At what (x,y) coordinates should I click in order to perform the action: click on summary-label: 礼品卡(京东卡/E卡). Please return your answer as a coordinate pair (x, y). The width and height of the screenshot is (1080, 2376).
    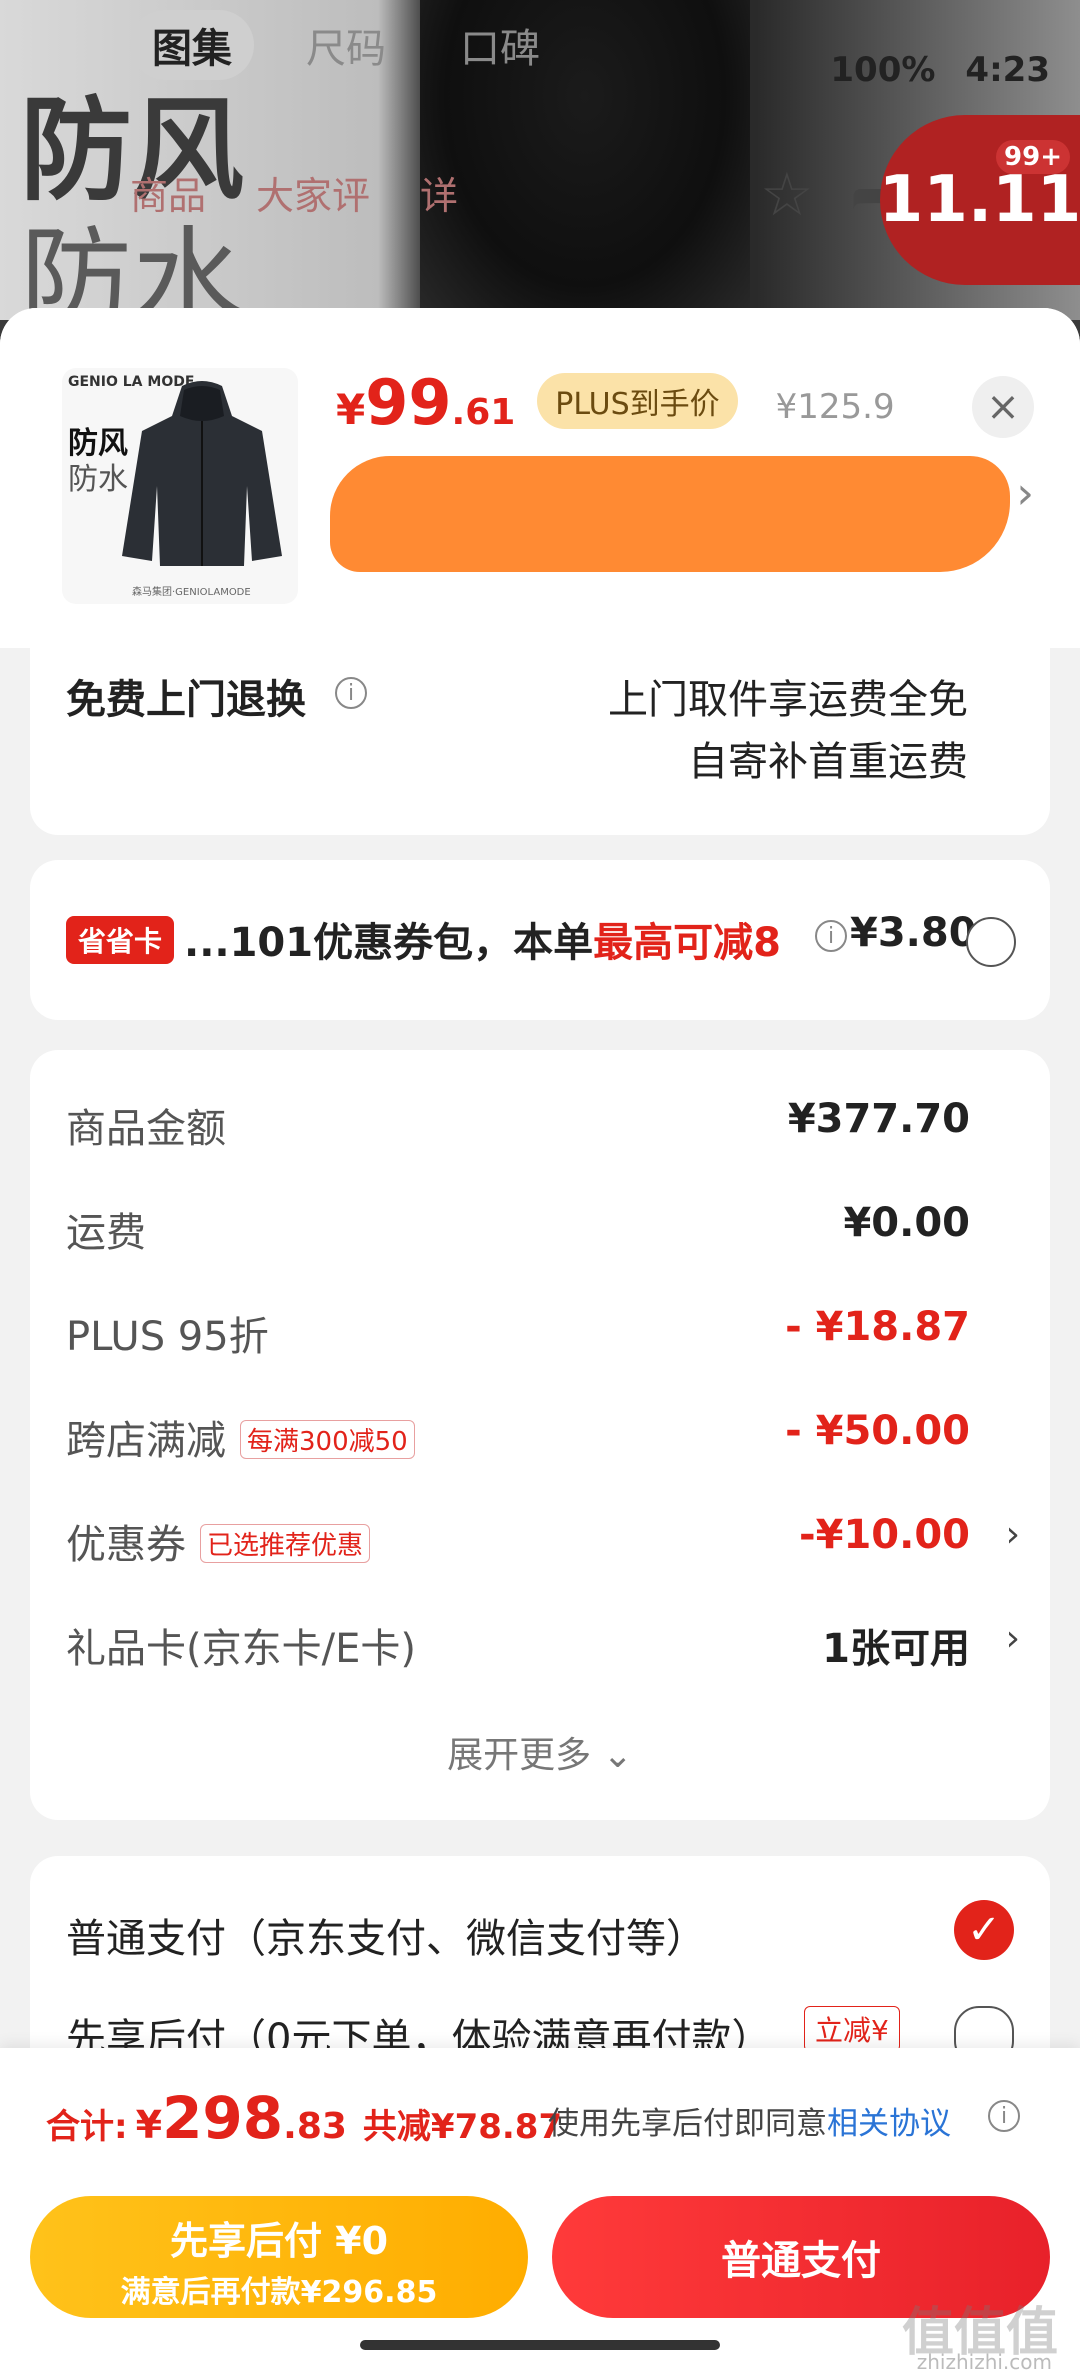
    Looking at the image, I should click on (241, 1649).